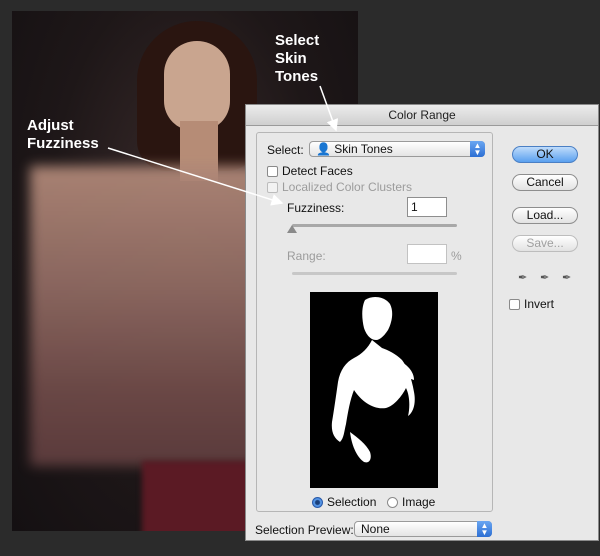 This screenshot has width=600, height=556. What do you see at coordinates (545, 182) in the screenshot?
I see `cancel-button: Cancel` at bounding box center [545, 182].